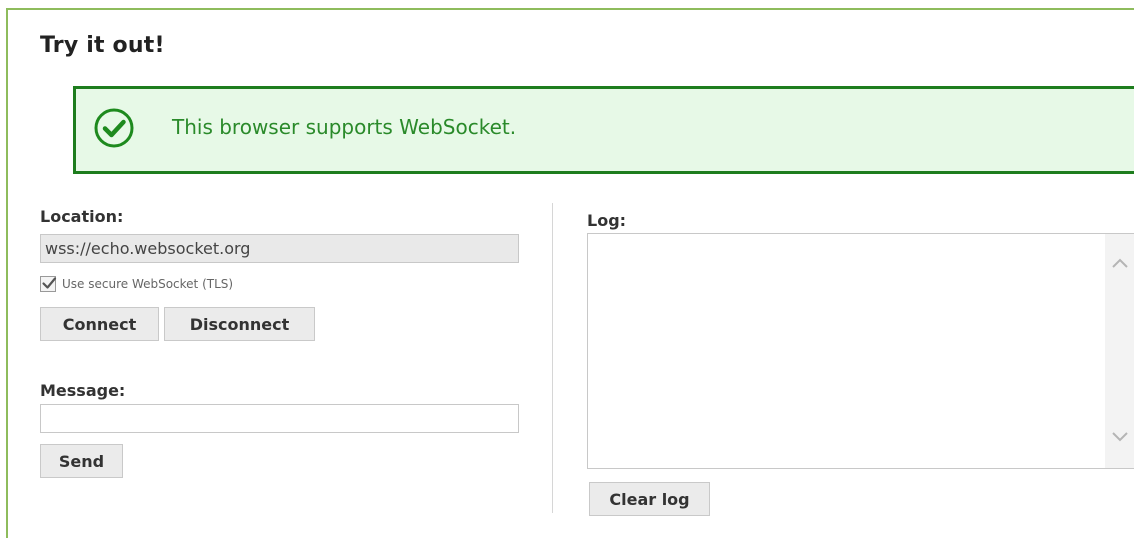 The height and width of the screenshot is (538, 1134). What do you see at coordinates (114, 128) in the screenshot?
I see `check-circle-icon` at bounding box center [114, 128].